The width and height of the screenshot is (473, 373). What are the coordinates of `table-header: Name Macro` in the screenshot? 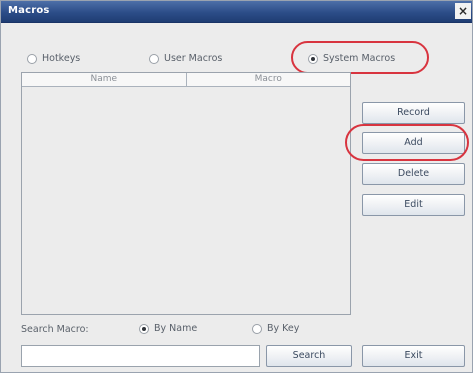 It's located at (186, 80).